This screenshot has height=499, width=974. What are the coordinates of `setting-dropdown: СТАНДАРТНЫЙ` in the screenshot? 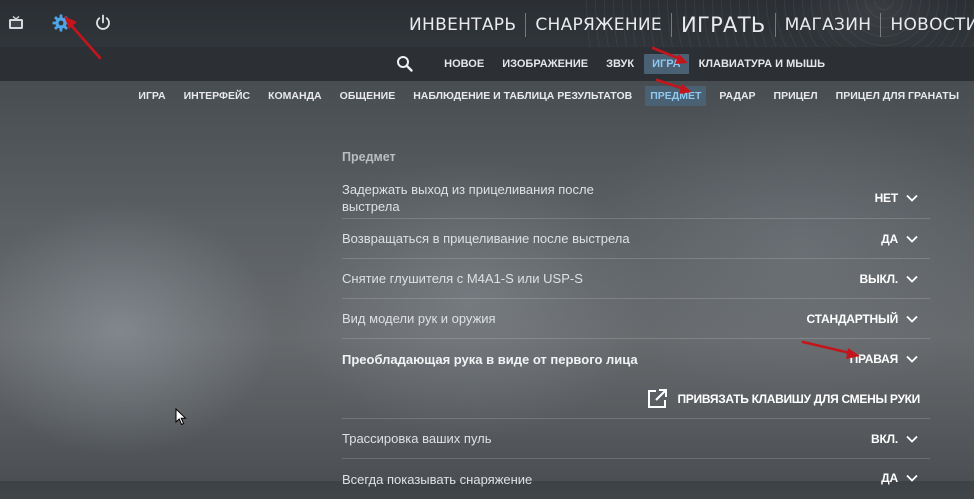 It's located at (862, 319).